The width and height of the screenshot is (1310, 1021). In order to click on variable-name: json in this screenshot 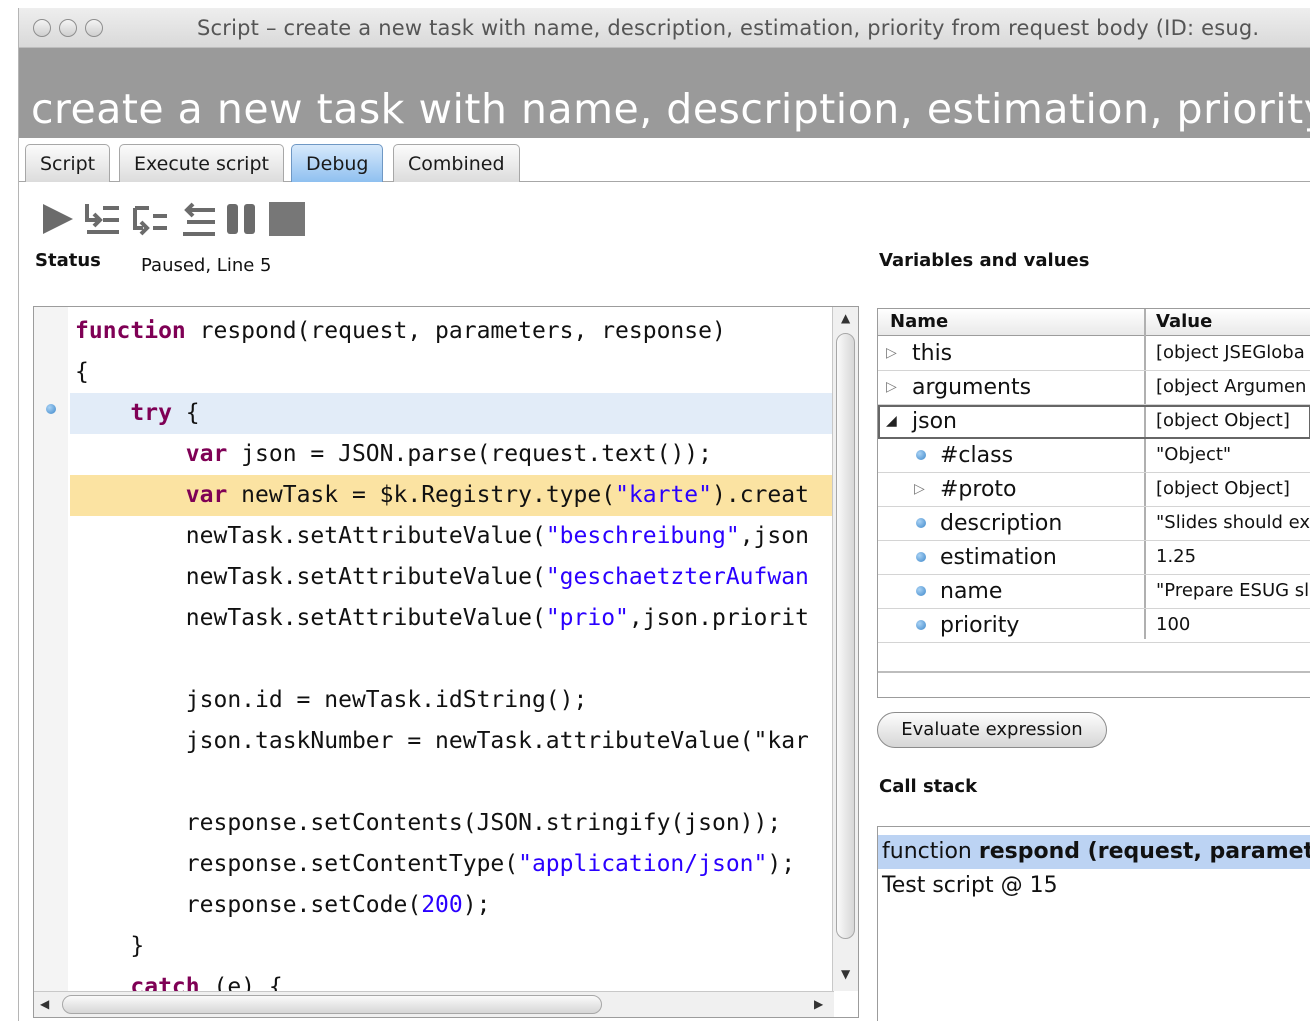, I will do `click(934, 421)`.